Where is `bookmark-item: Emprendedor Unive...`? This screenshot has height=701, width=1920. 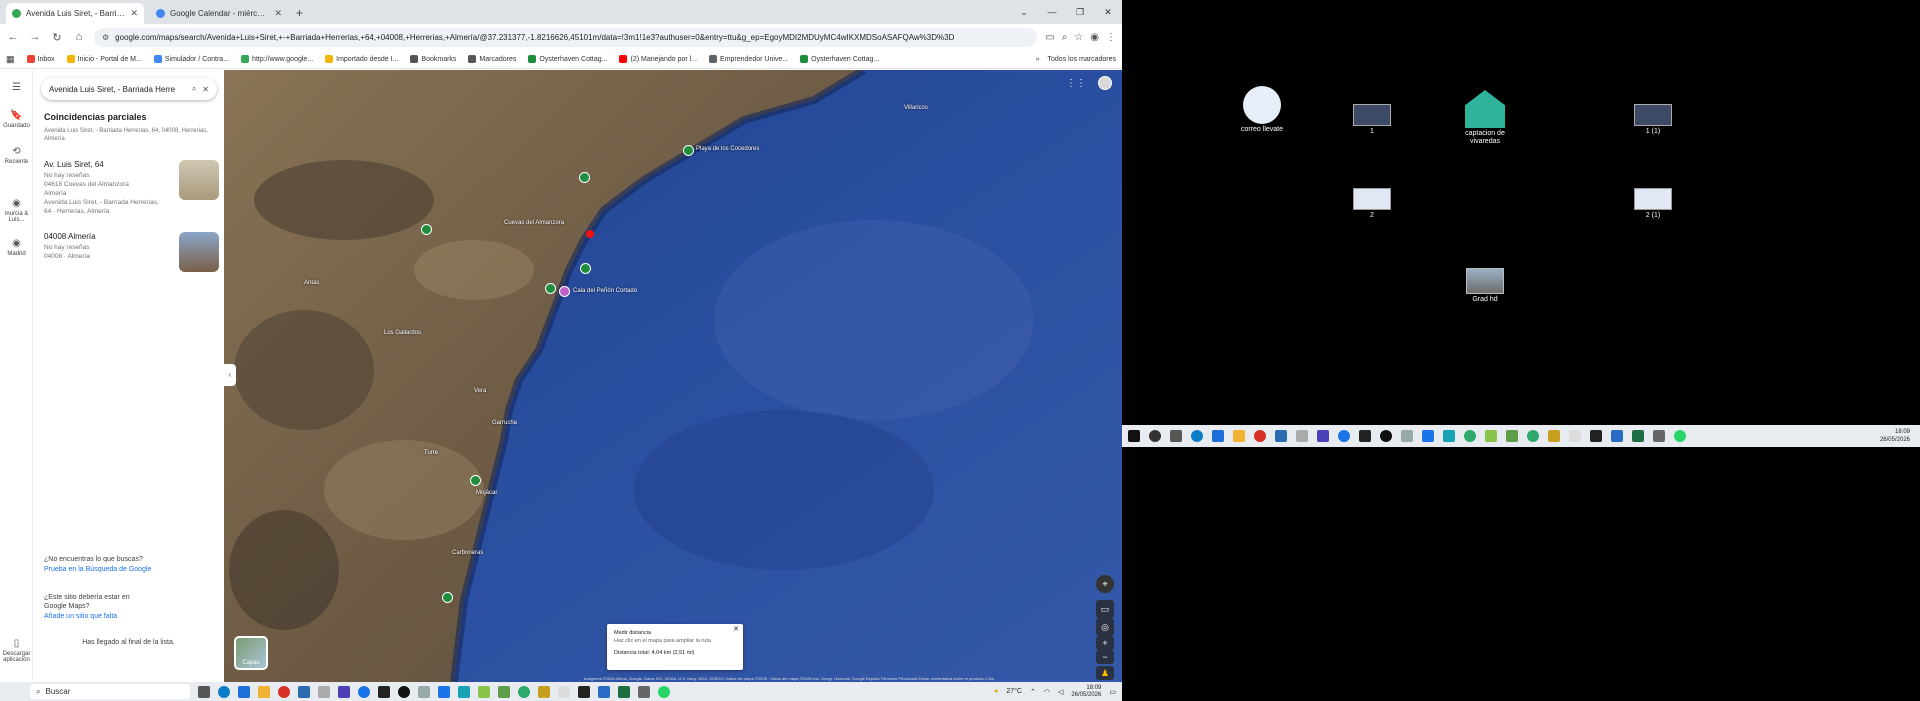 bookmark-item: Emprendedor Unive... is located at coordinates (748, 59).